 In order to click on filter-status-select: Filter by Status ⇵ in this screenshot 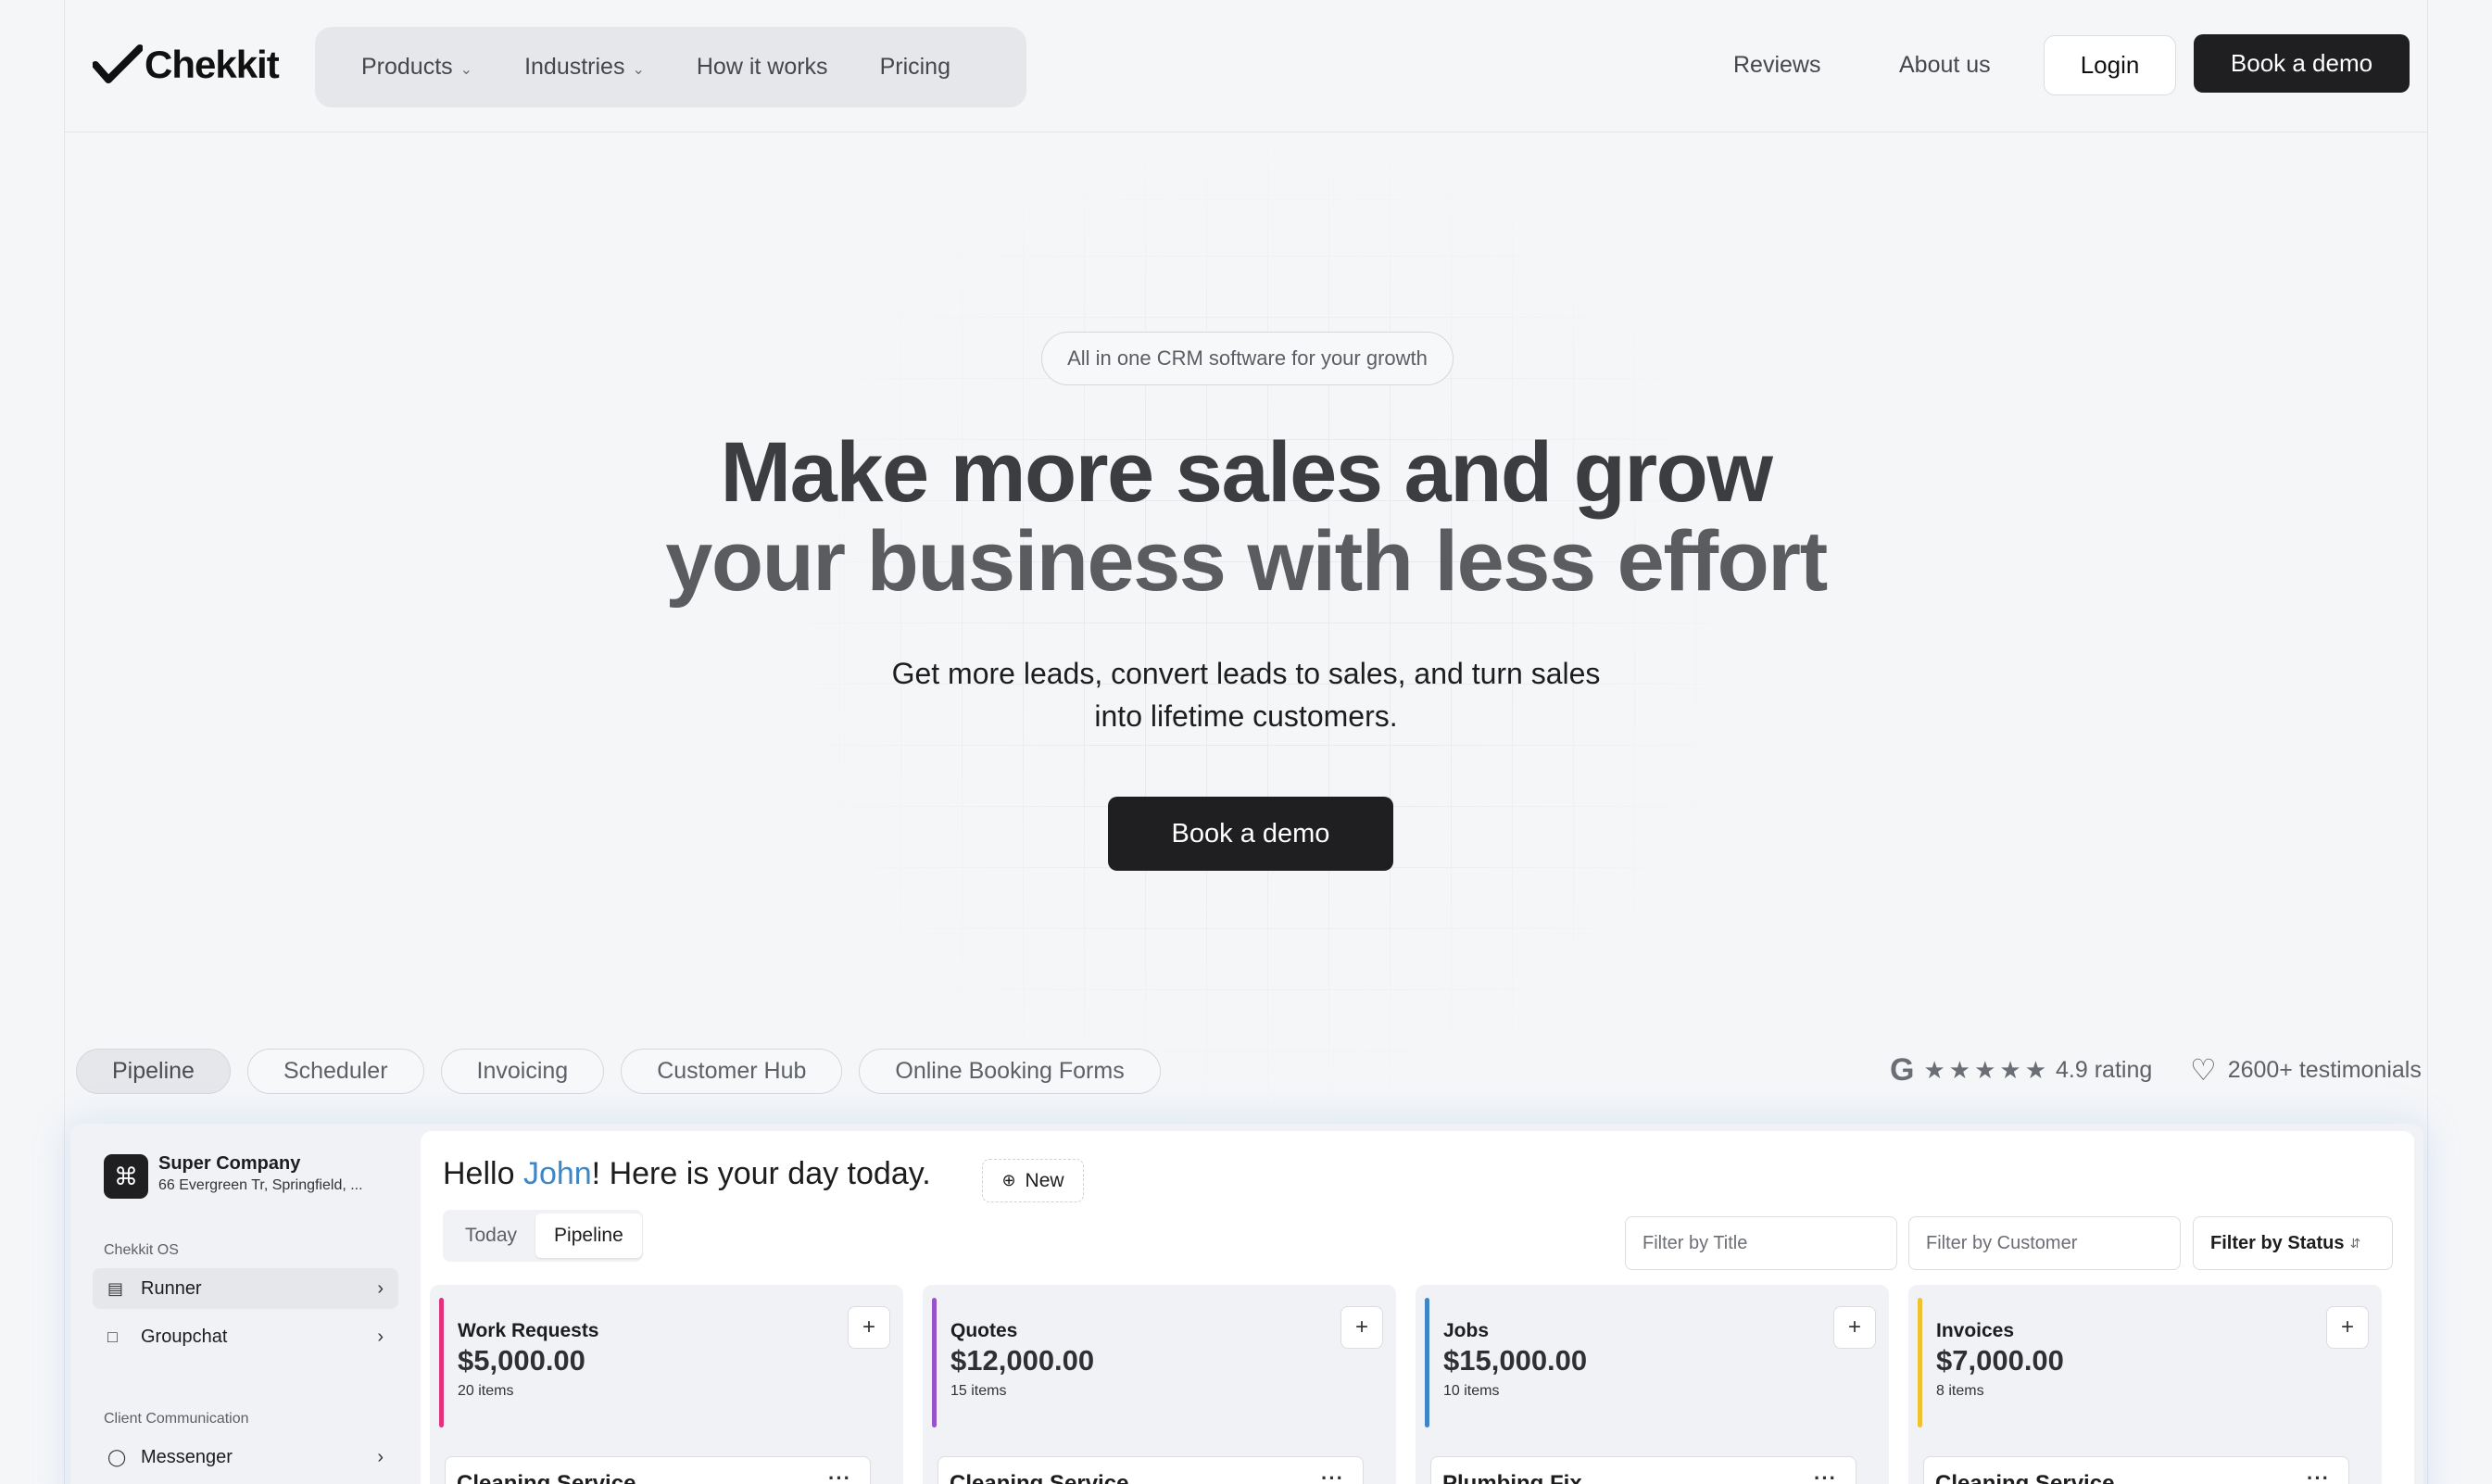, I will do `click(2293, 1243)`.